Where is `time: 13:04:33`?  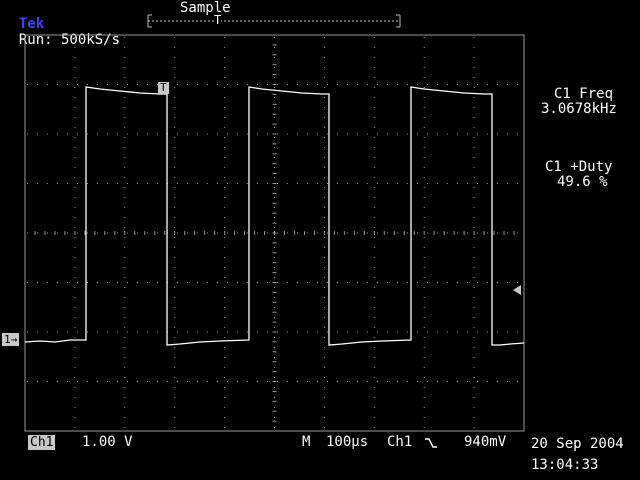
time: 13:04:33 is located at coordinates (565, 465).